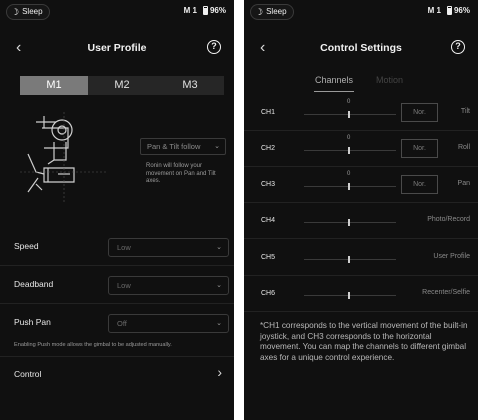 Image resolution: width=478 pixels, height=420 pixels. I want to click on speed-row: Speed Low ⌄, so click(117, 248).